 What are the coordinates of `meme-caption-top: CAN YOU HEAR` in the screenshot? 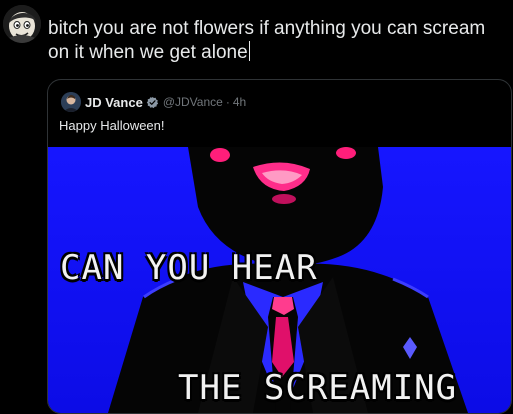 It's located at (189, 268).